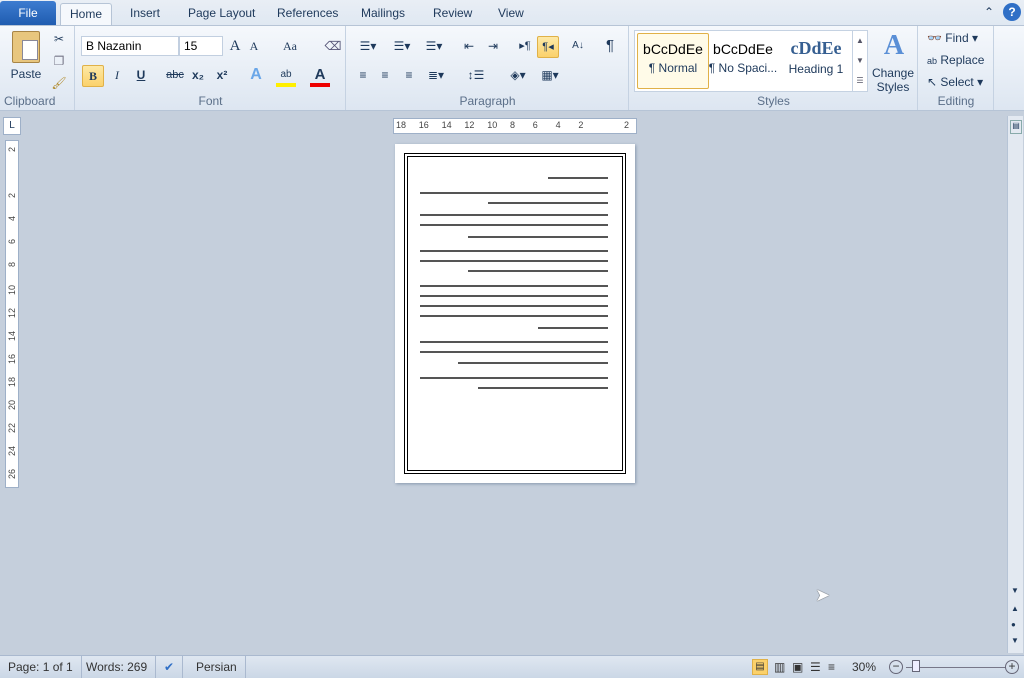 The height and width of the screenshot is (678, 1024). I want to click on word-count: Words: 269, so click(117, 667).